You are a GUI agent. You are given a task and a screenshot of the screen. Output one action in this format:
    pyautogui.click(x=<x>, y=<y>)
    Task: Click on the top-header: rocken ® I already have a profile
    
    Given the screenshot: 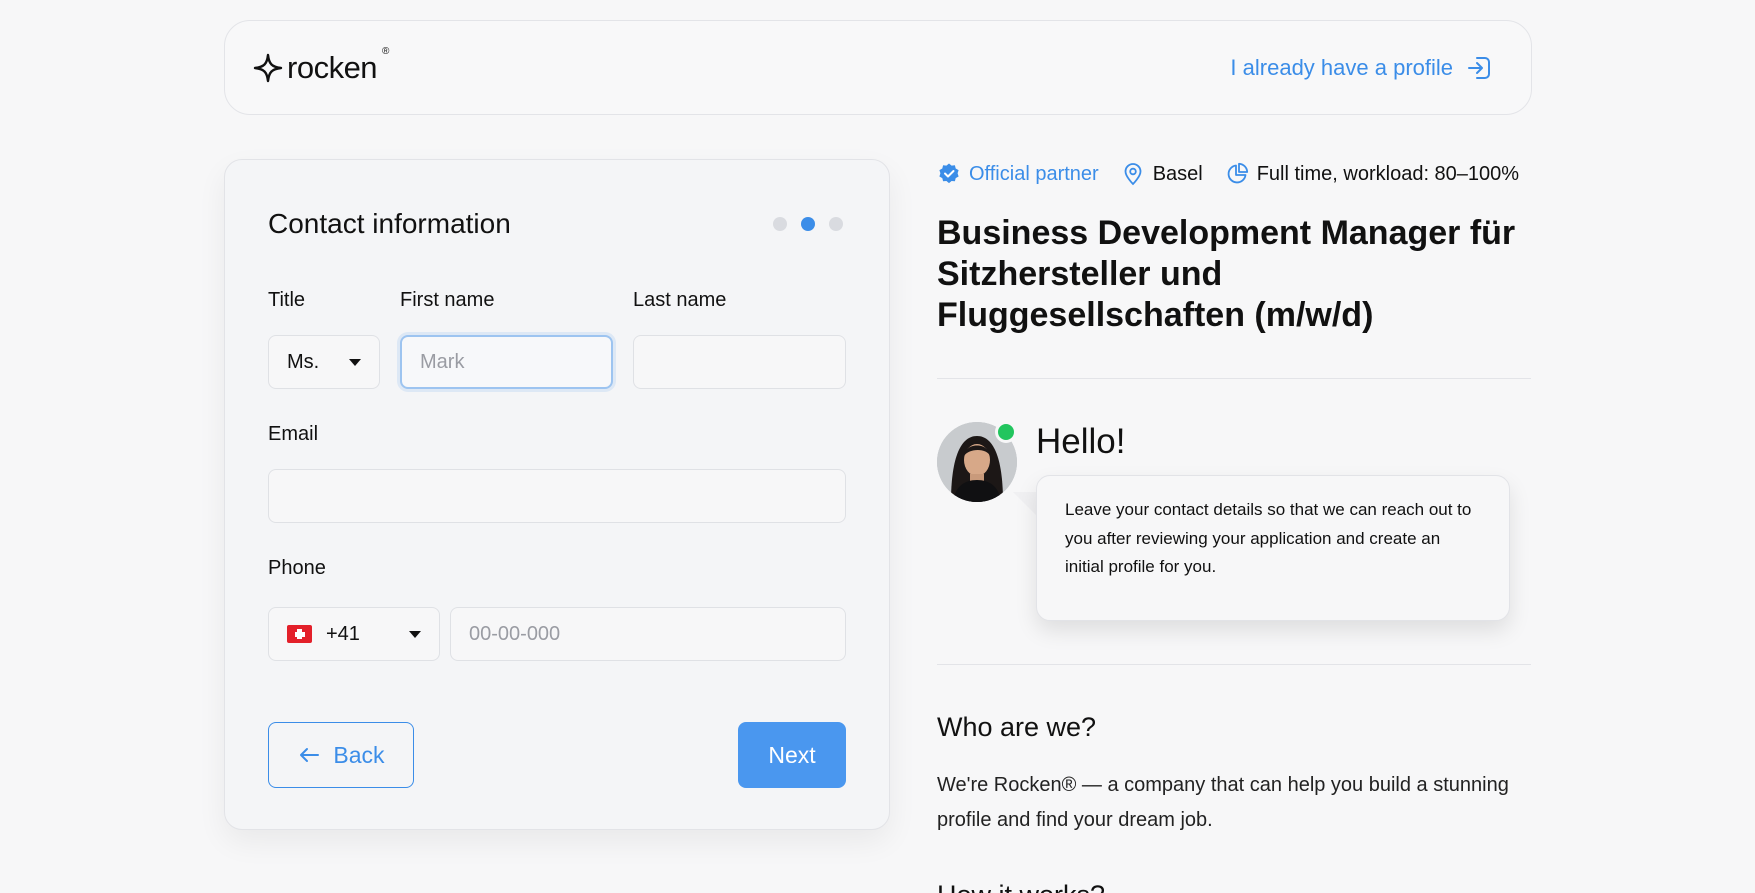 What is the action you would take?
    pyautogui.click(x=878, y=67)
    